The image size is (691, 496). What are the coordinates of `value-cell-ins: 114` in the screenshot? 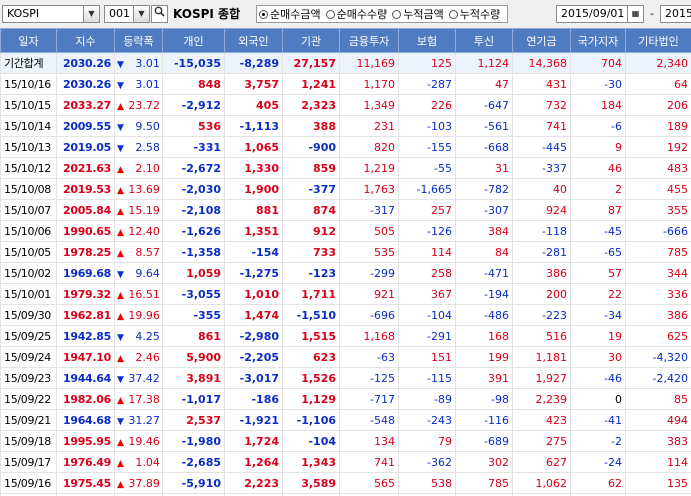 It's located at (427, 252).